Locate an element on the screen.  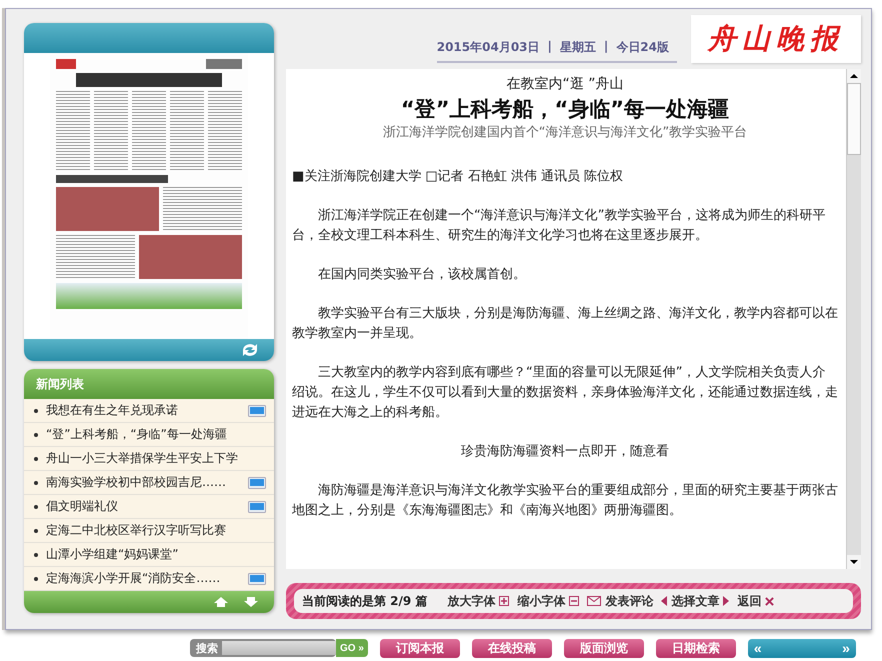
newspaper-logo: 舟山晚报 is located at coordinates (776, 39).